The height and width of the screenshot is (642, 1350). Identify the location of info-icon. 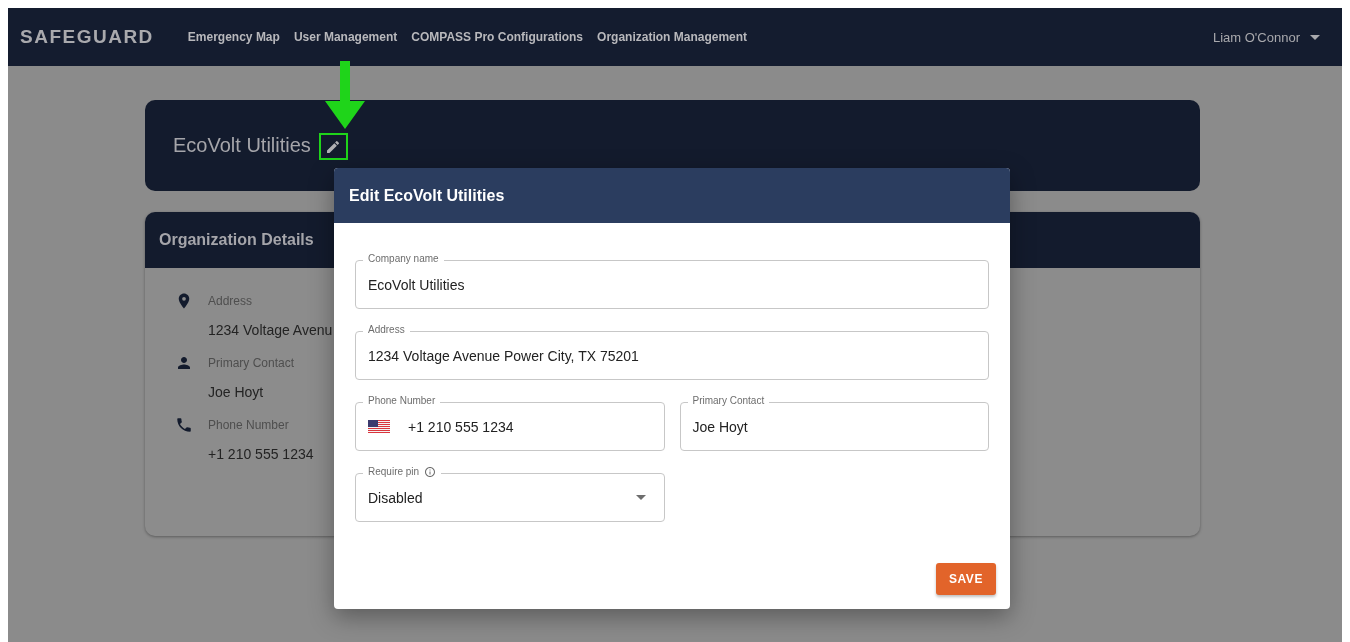
(430, 472).